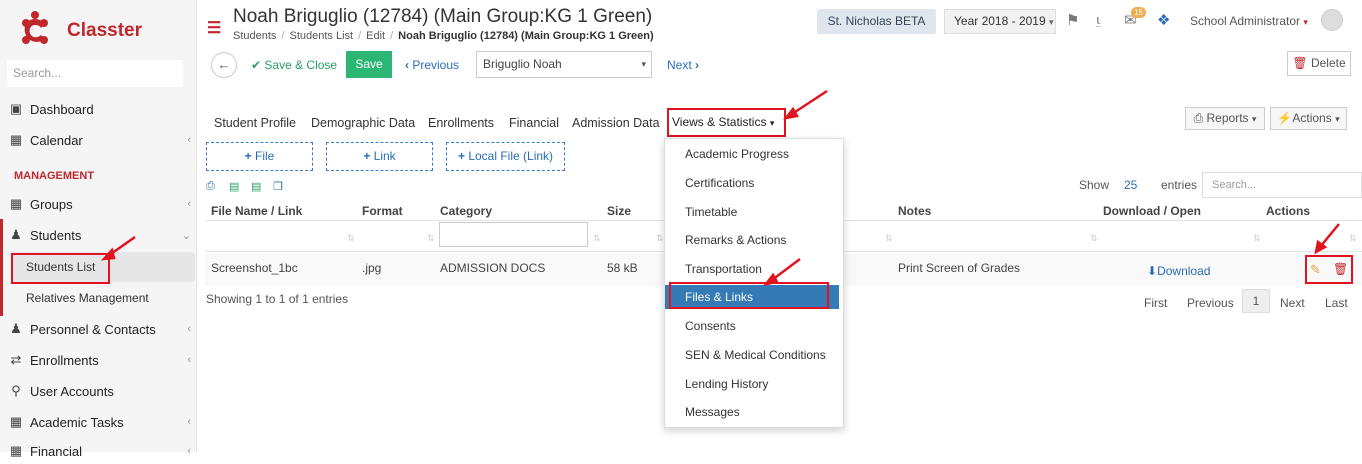 This screenshot has height=464, width=1362. What do you see at coordinates (1152, 211) in the screenshot?
I see `column-header-download: Download / Open` at bounding box center [1152, 211].